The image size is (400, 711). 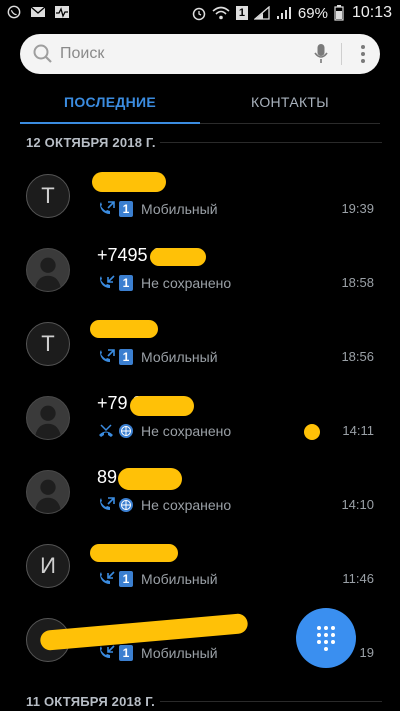 What do you see at coordinates (91, 142) in the screenshot?
I see `section-date-header: 12 ОКТЯБРЯ 2018 Г.` at bounding box center [91, 142].